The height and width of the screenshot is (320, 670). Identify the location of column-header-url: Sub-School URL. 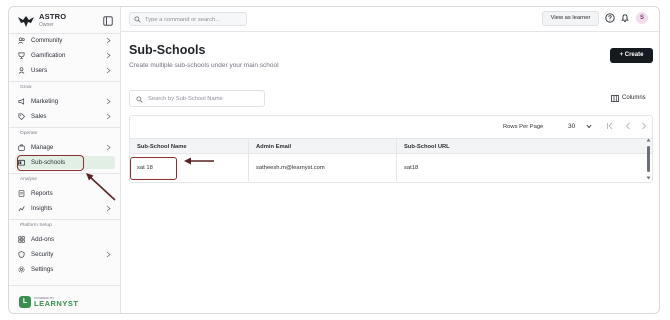
(427, 147).